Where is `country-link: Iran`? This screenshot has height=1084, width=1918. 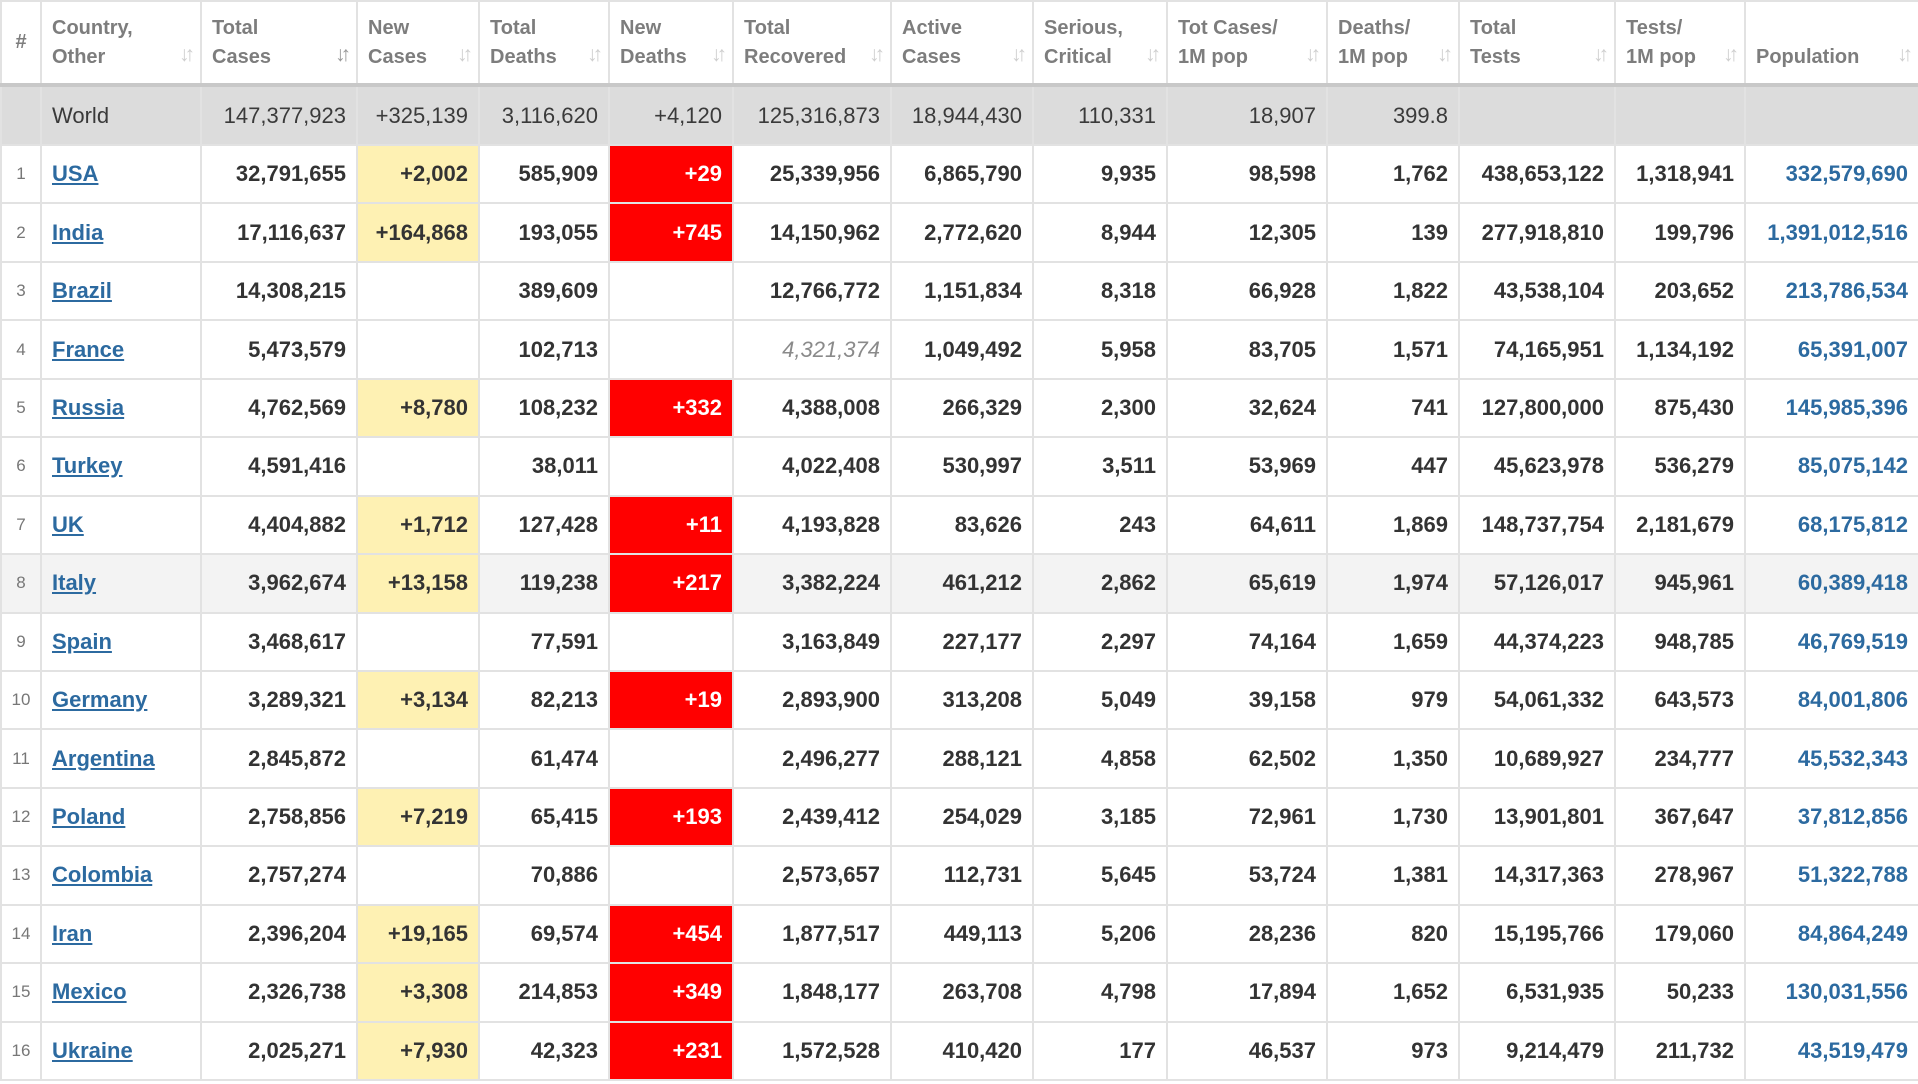 country-link: Iran is located at coordinates (72, 933).